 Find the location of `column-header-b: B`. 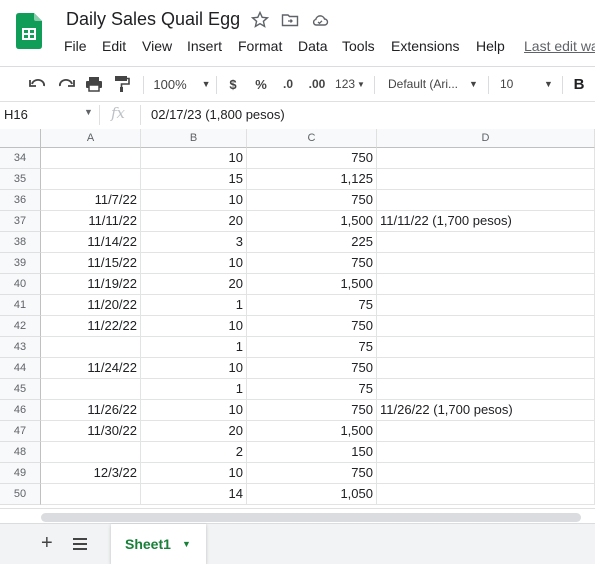

column-header-b: B is located at coordinates (194, 138).